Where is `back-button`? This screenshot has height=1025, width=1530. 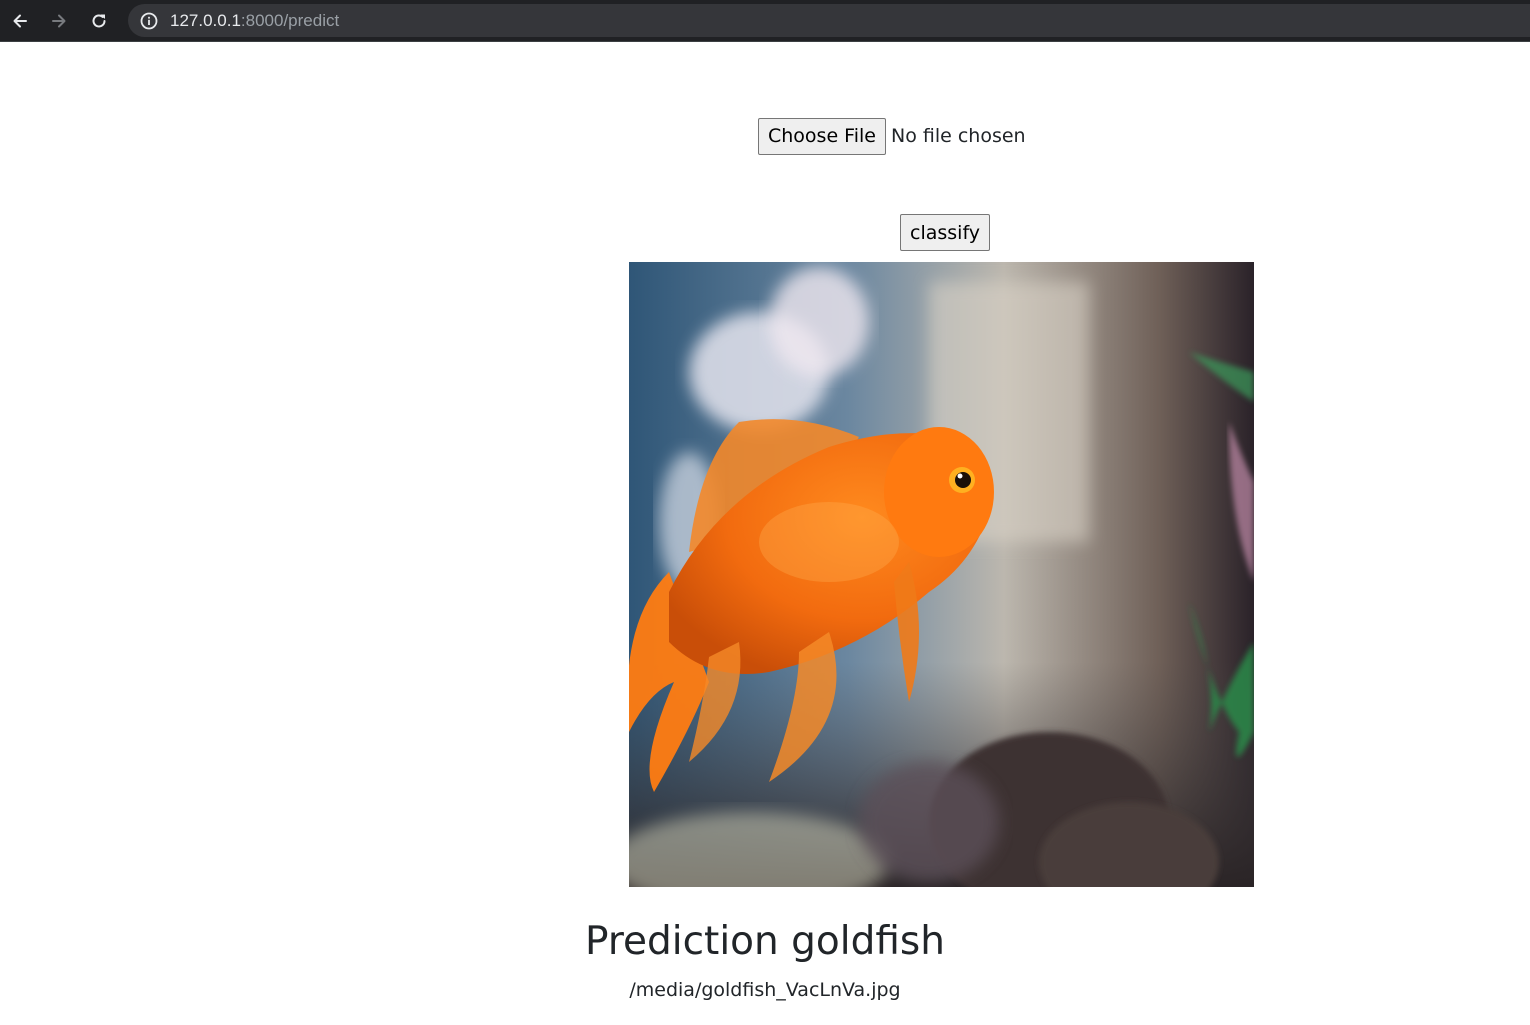 back-button is located at coordinates (20, 21).